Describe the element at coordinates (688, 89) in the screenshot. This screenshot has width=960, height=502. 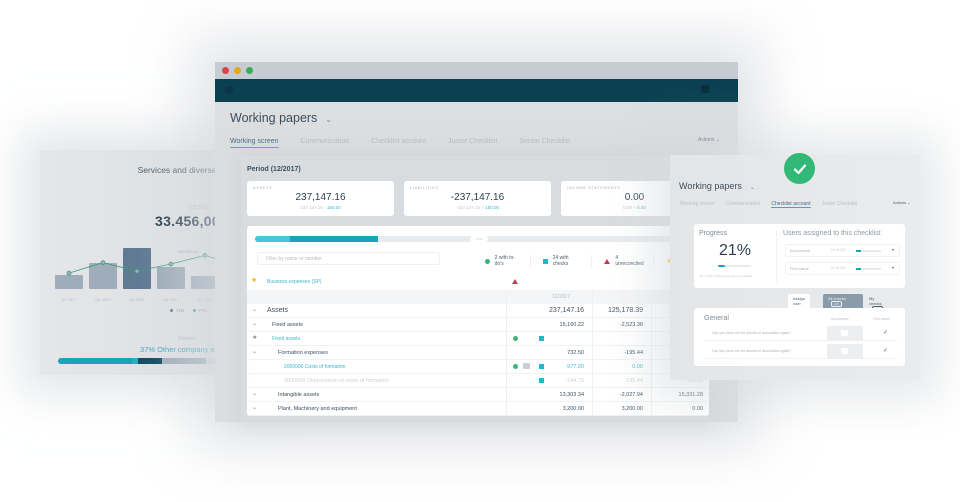
I see `settings-icon` at that location.